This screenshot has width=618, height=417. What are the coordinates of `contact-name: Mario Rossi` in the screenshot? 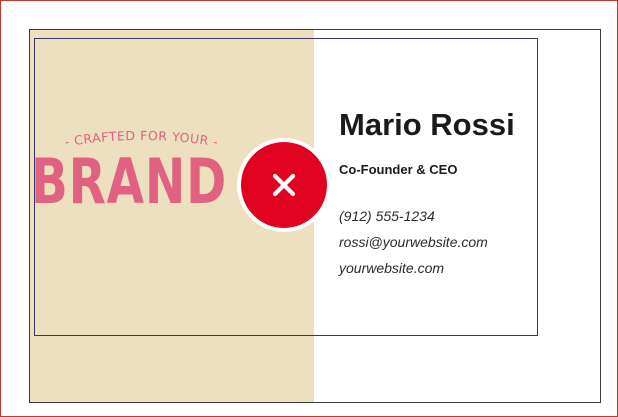 It's located at (427, 124).